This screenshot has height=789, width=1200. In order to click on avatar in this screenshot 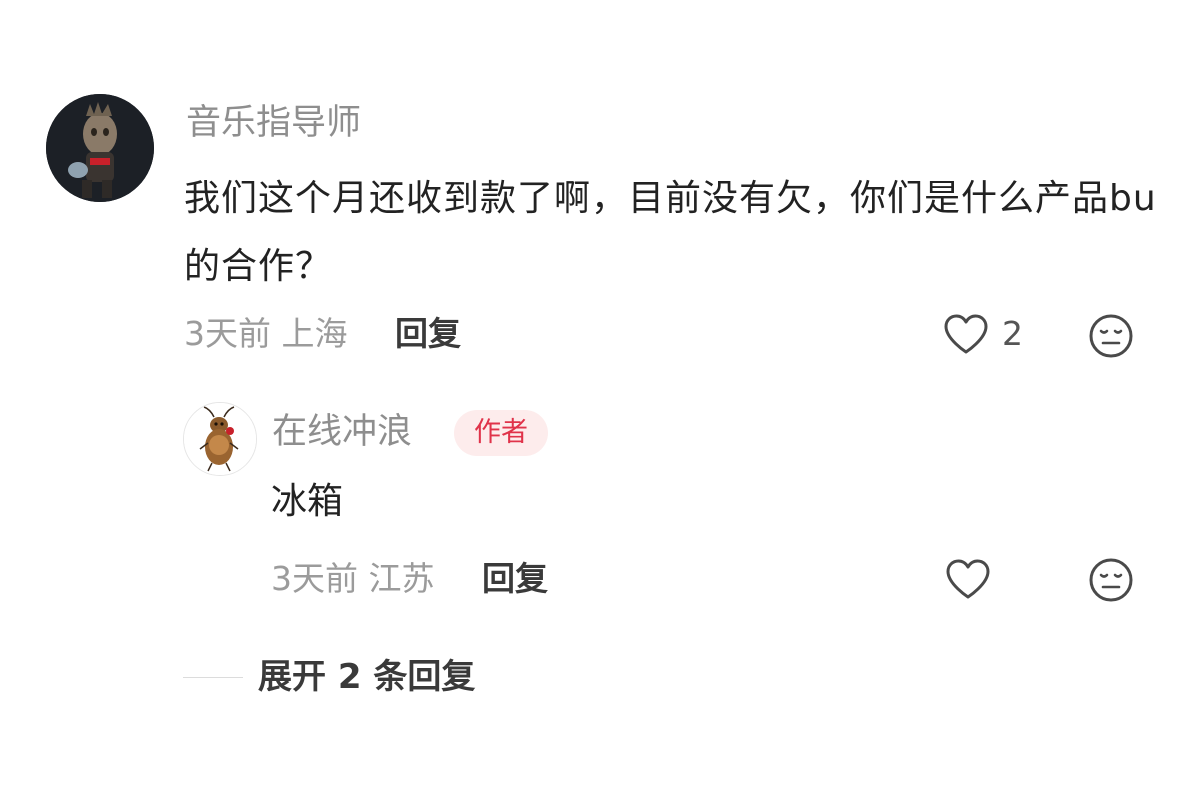, I will do `click(100, 148)`.